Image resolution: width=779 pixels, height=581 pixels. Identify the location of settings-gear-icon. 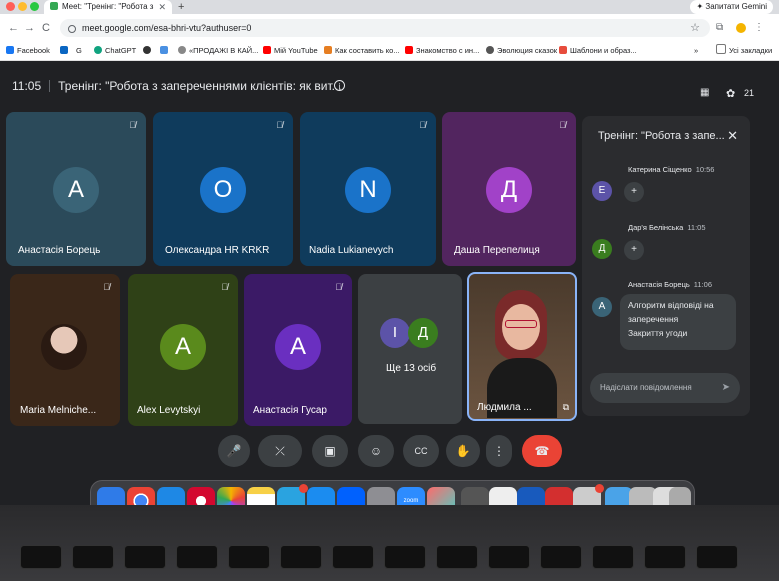
(381, 496).